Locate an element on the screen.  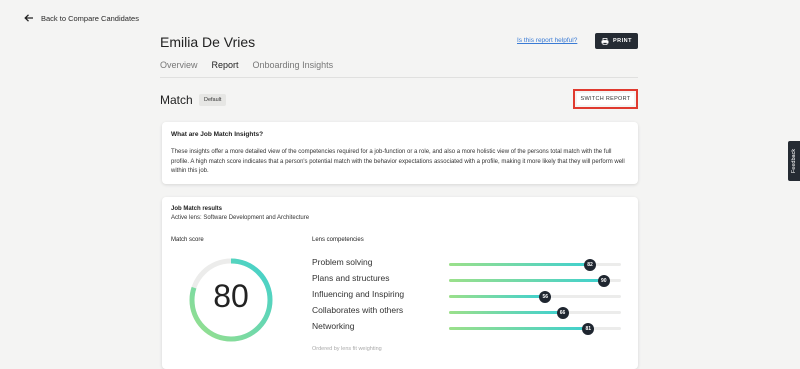
competency-track: 82 is located at coordinates (535, 264).